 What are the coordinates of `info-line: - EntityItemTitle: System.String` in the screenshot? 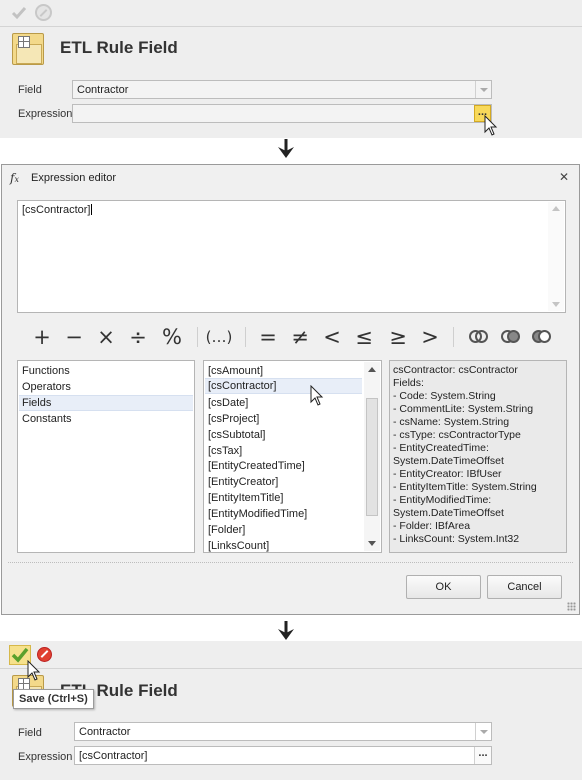 It's located at (465, 487).